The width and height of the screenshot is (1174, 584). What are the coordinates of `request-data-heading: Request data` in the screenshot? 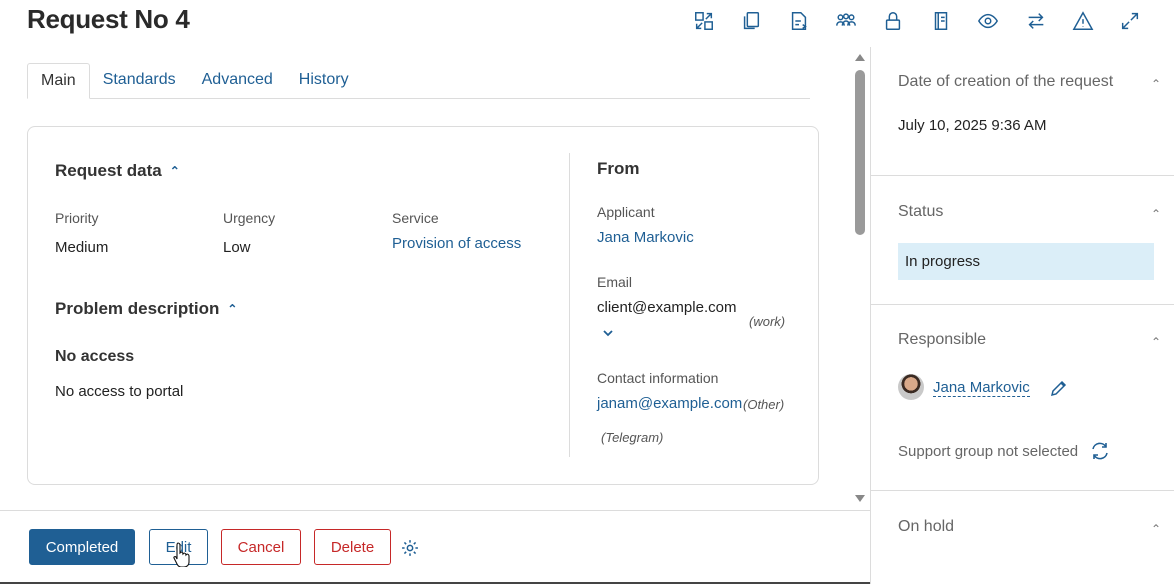 It's located at (108, 170).